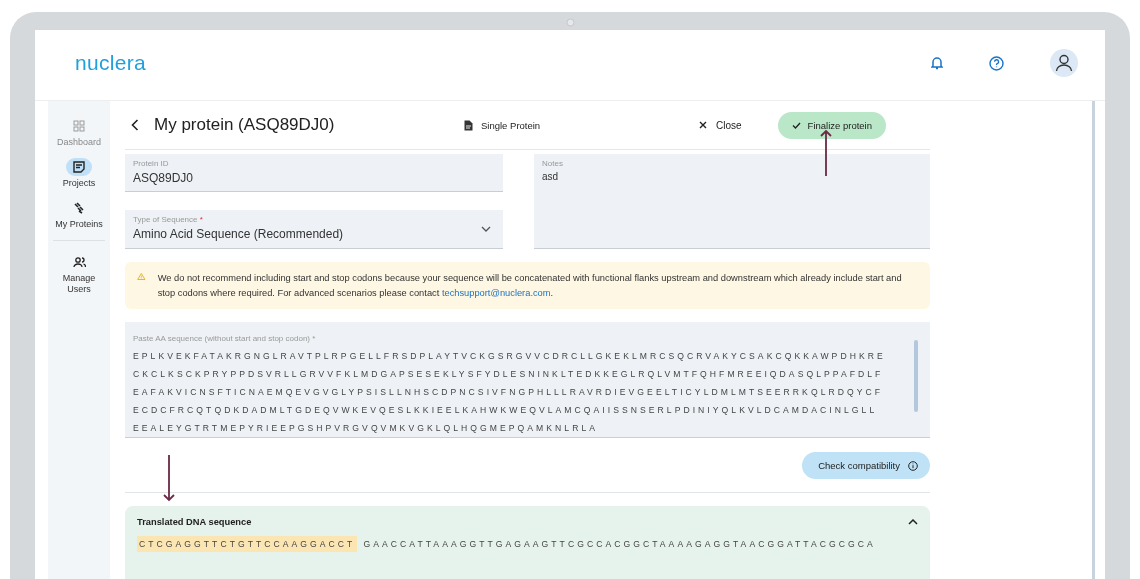 The height and width of the screenshot is (579, 1140). What do you see at coordinates (831, 125) in the screenshot?
I see `finalize-button: Finalize protein` at bounding box center [831, 125].